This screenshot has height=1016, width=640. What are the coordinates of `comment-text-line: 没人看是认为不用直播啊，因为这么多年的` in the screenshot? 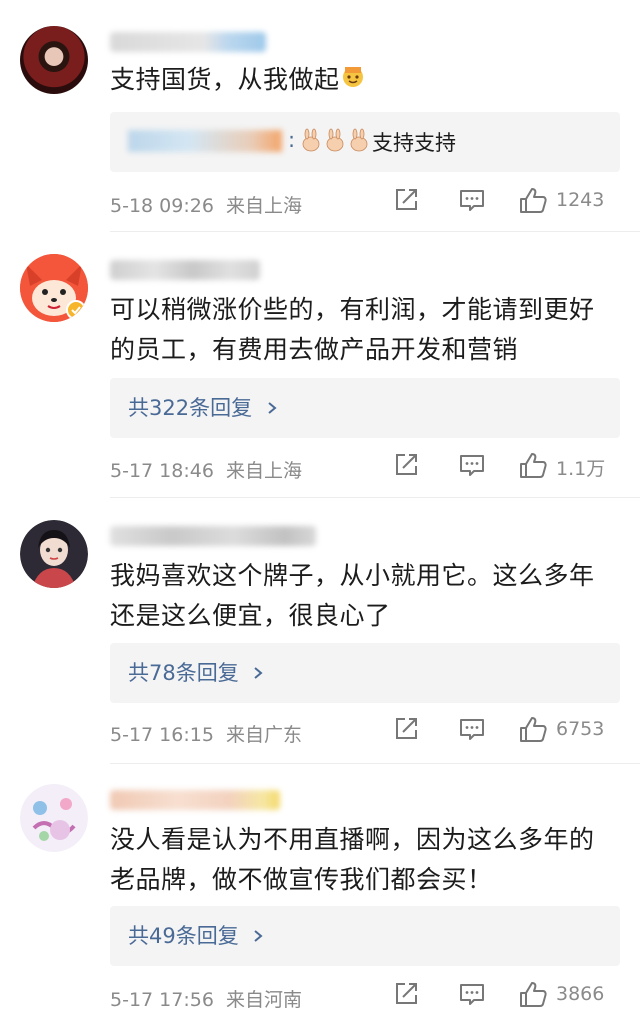 It's located at (352, 839).